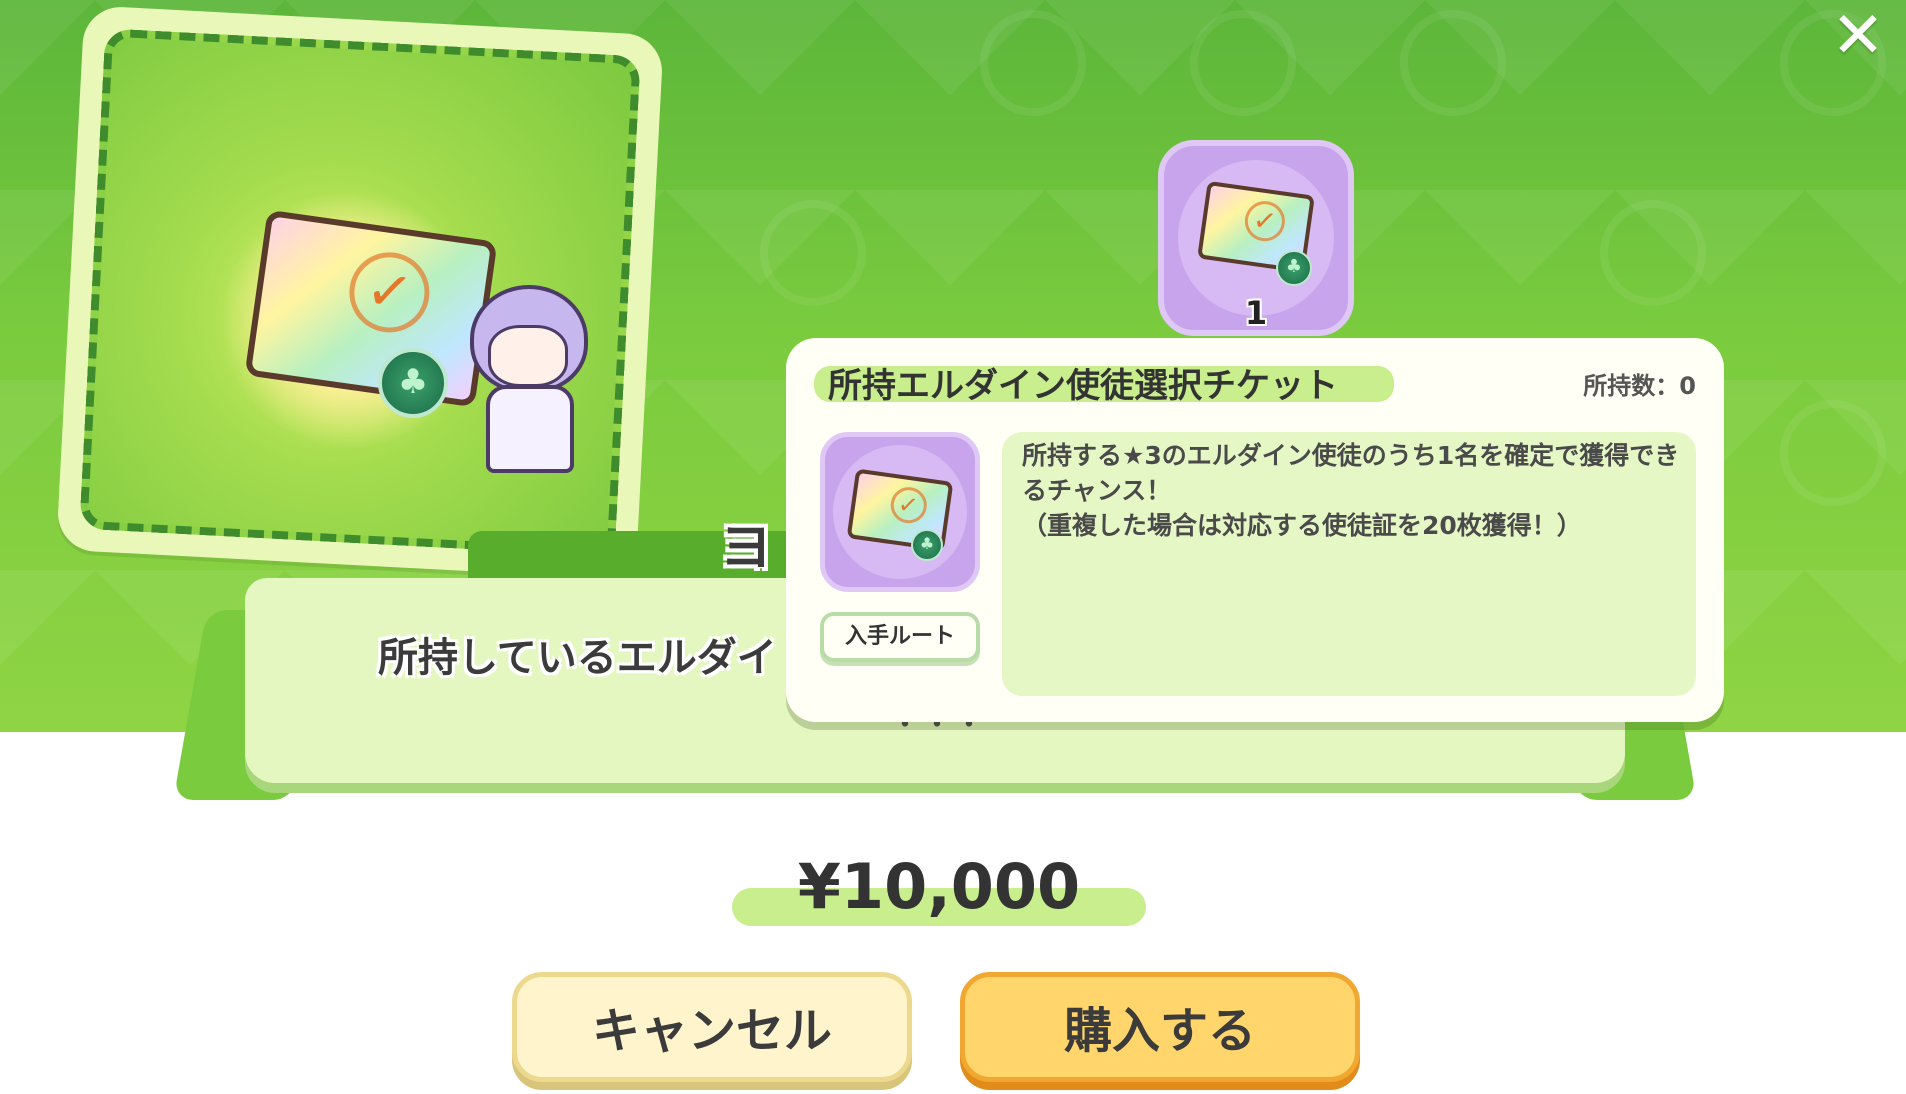 The height and width of the screenshot is (1094, 1906). I want to click on buy-button: 購入する, so click(1160, 1027).